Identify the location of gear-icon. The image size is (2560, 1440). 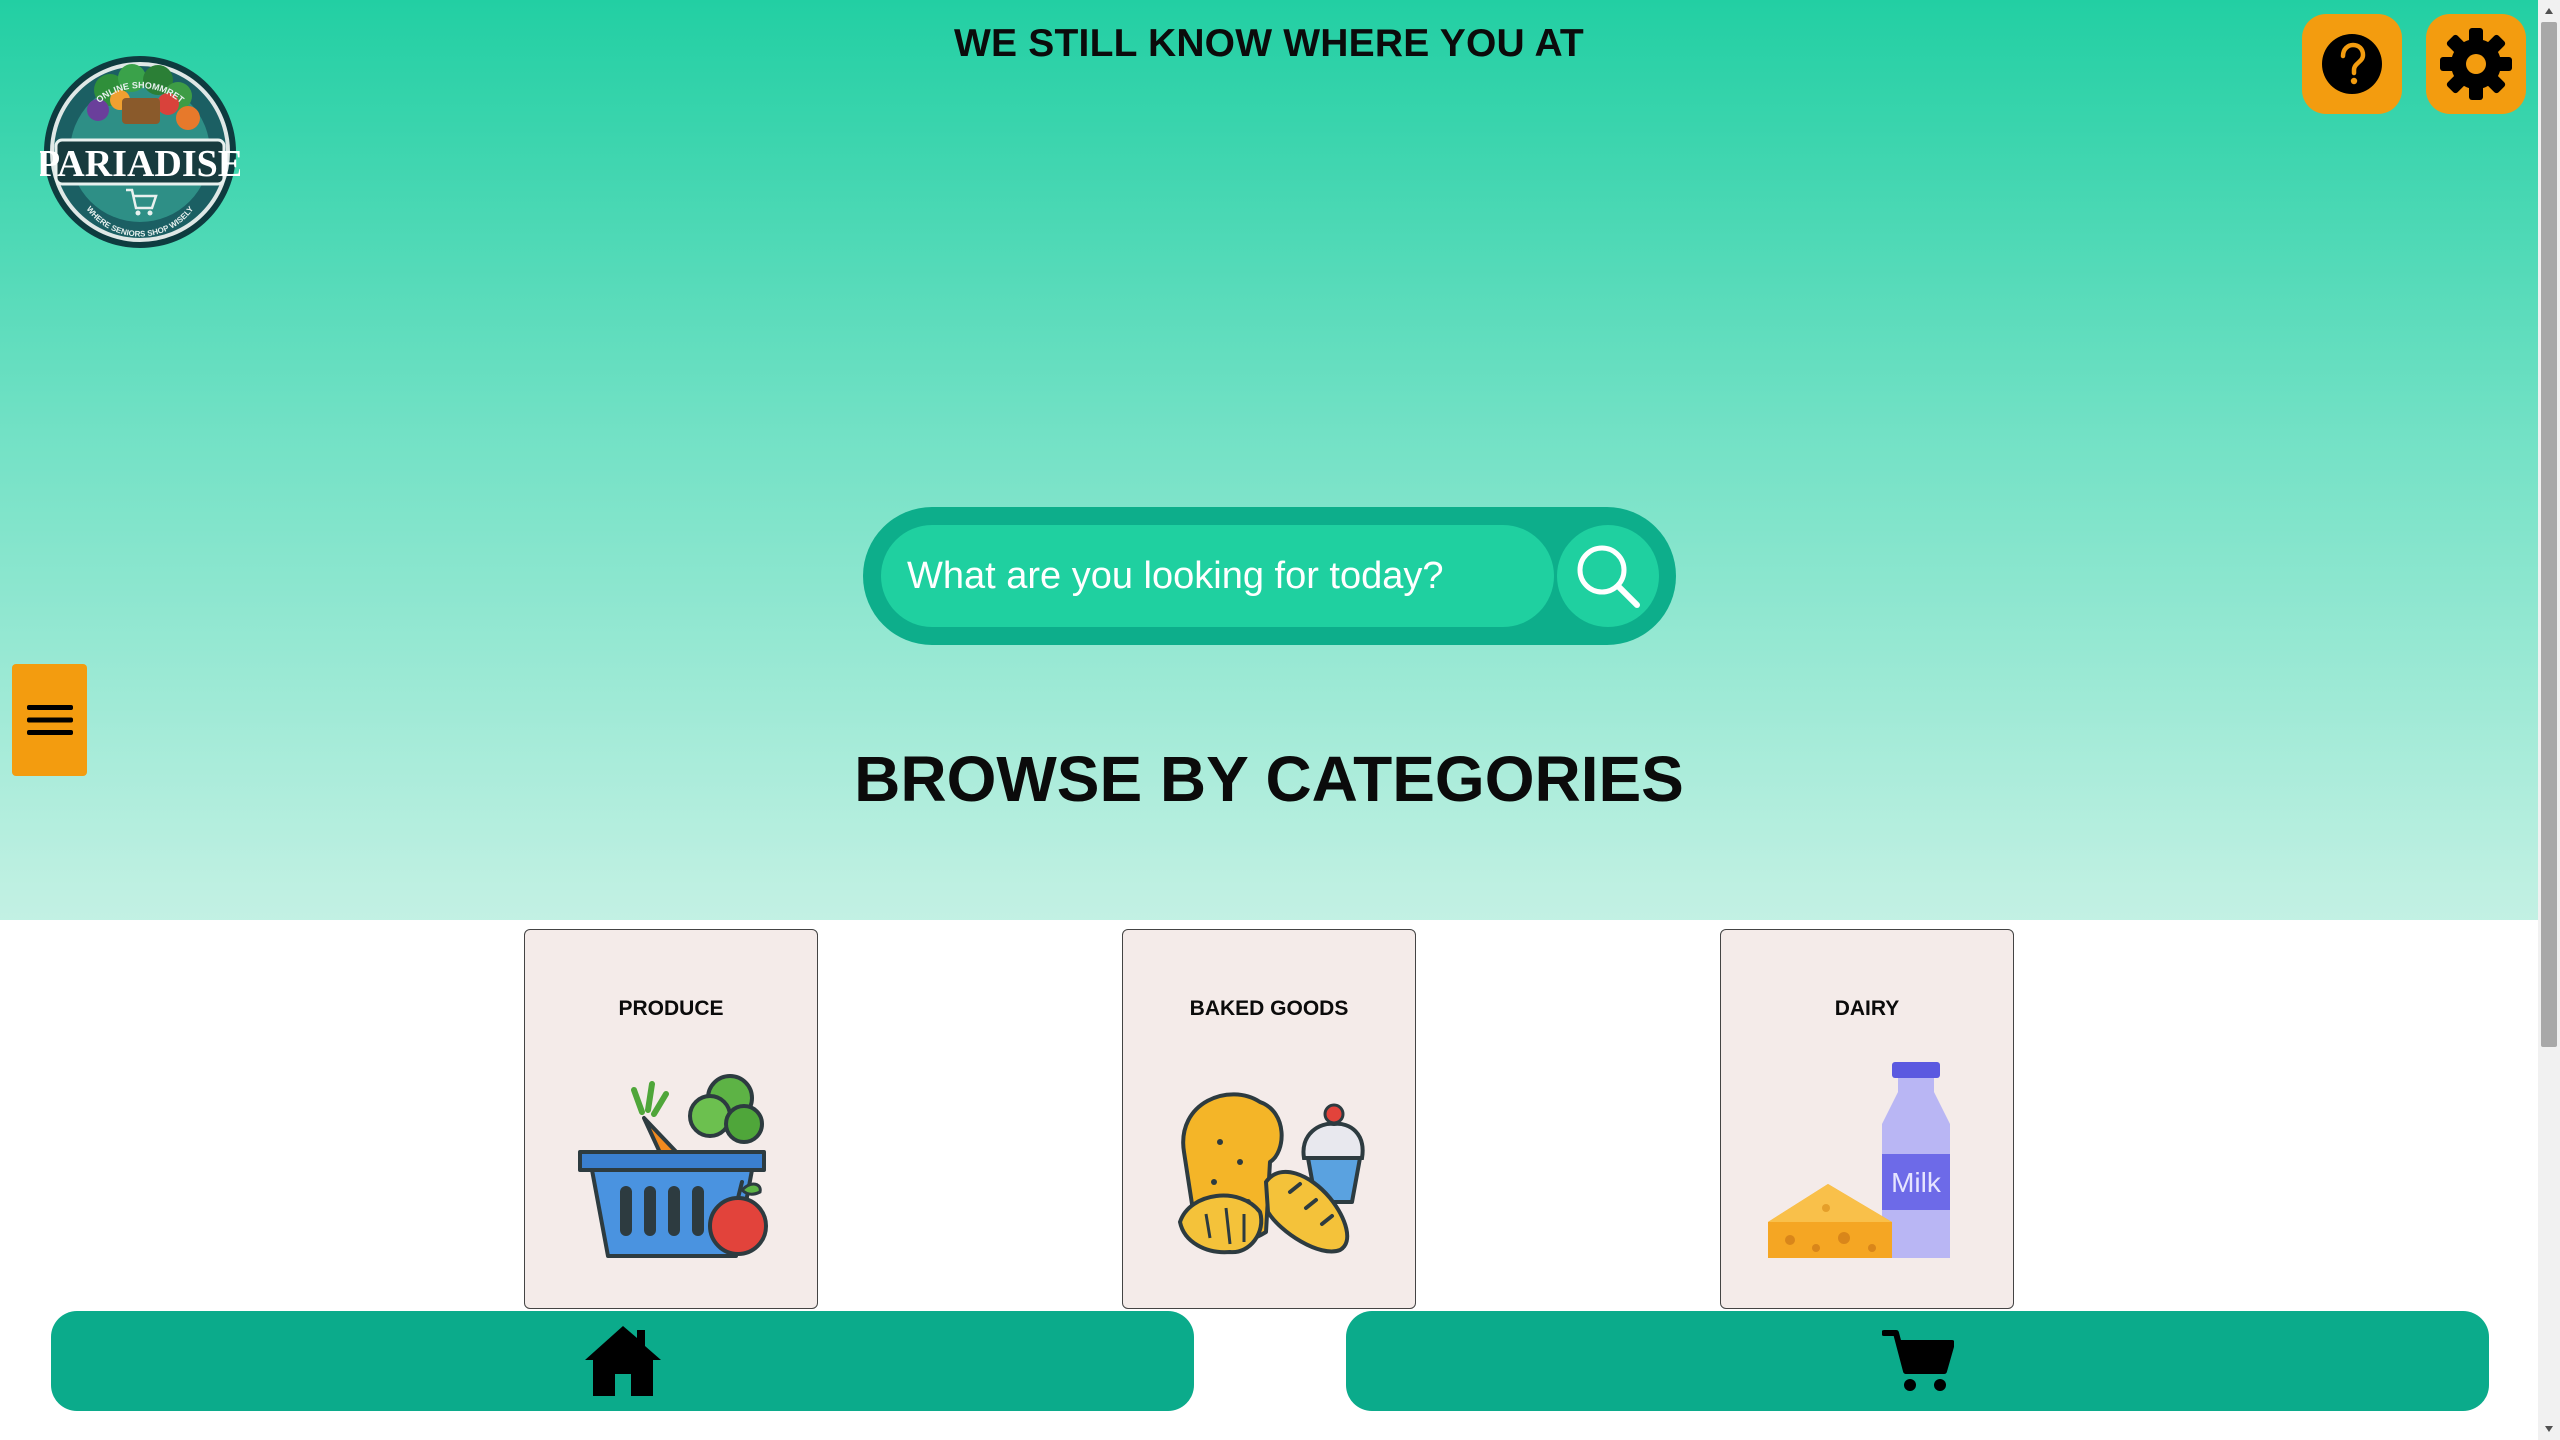
(2476, 64).